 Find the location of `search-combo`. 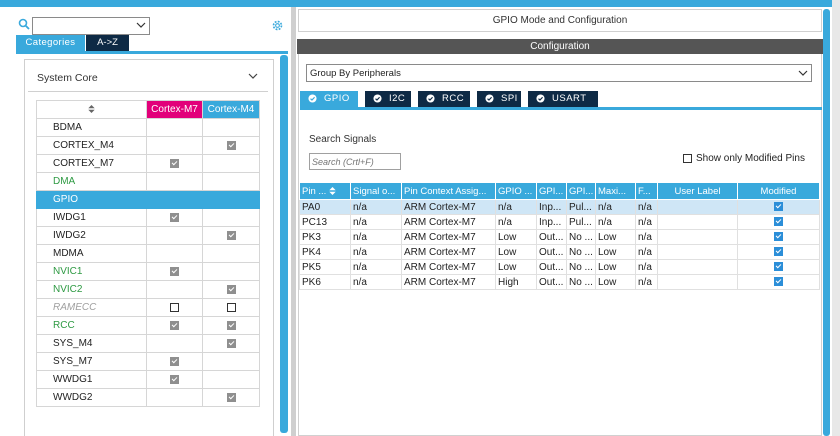

search-combo is located at coordinates (91, 26).